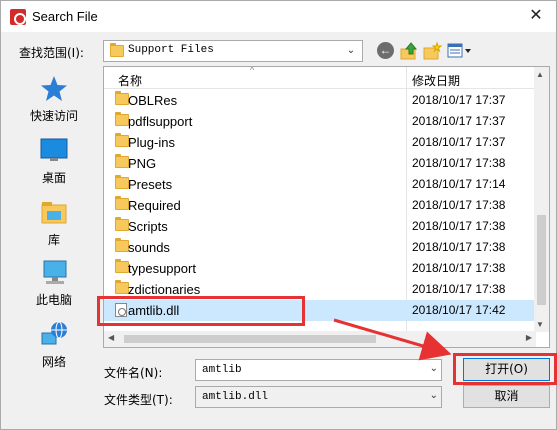 The height and width of the screenshot is (430, 557). What do you see at coordinates (54, 213) in the screenshot?
I see `library-icon` at bounding box center [54, 213].